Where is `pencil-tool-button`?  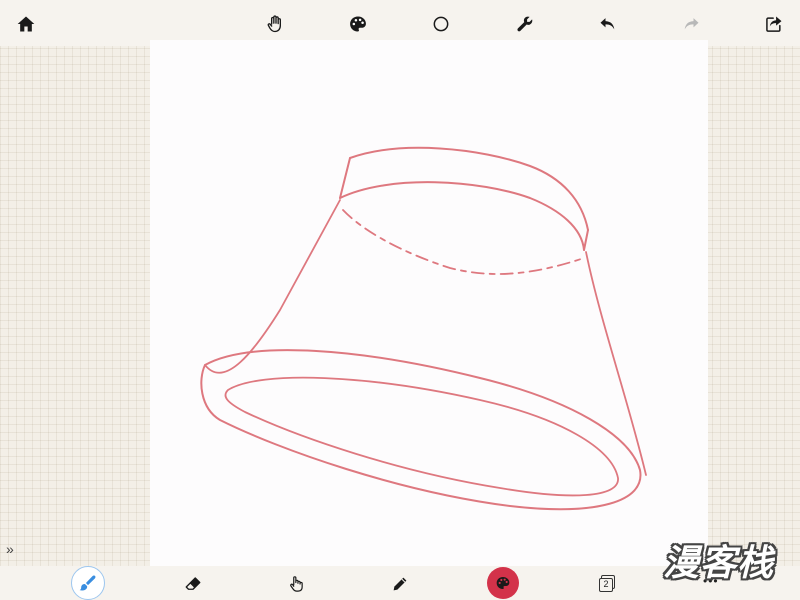
pencil-tool-button is located at coordinates (400, 584).